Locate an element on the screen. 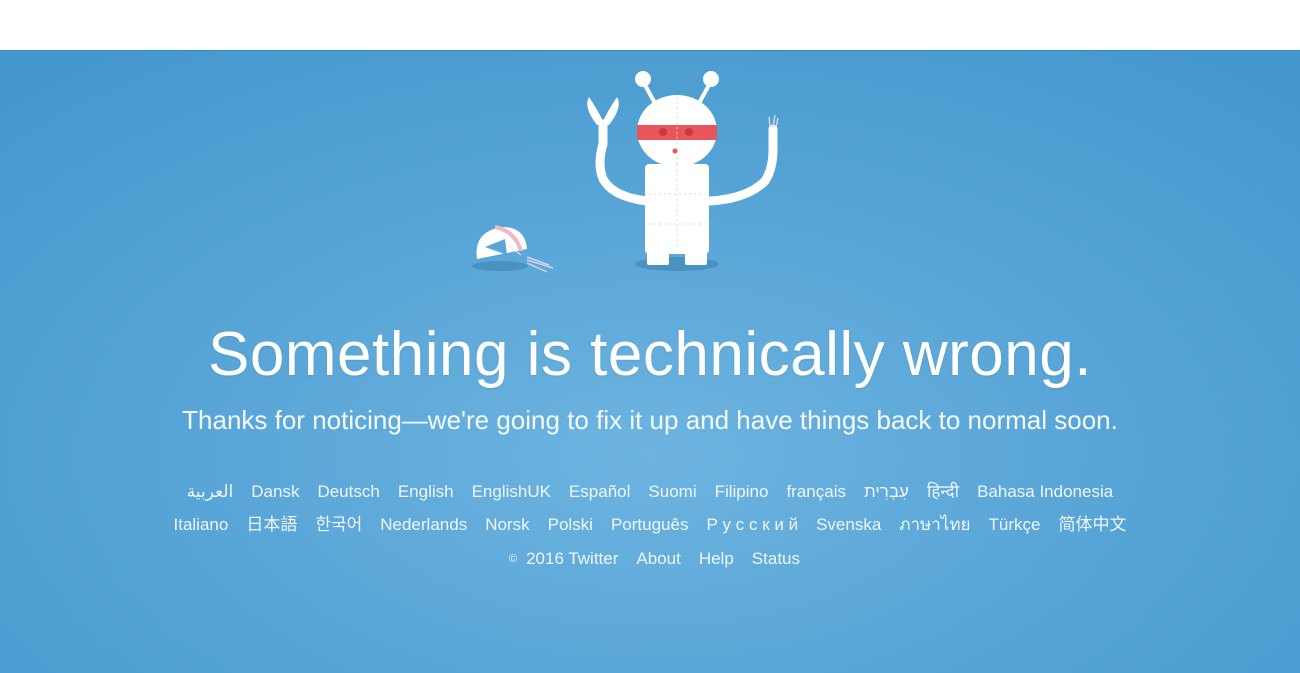 Image resolution: width=1300 pixels, height=673 pixels. language-link-turkce: Türkçe is located at coordinates (1015, 525).